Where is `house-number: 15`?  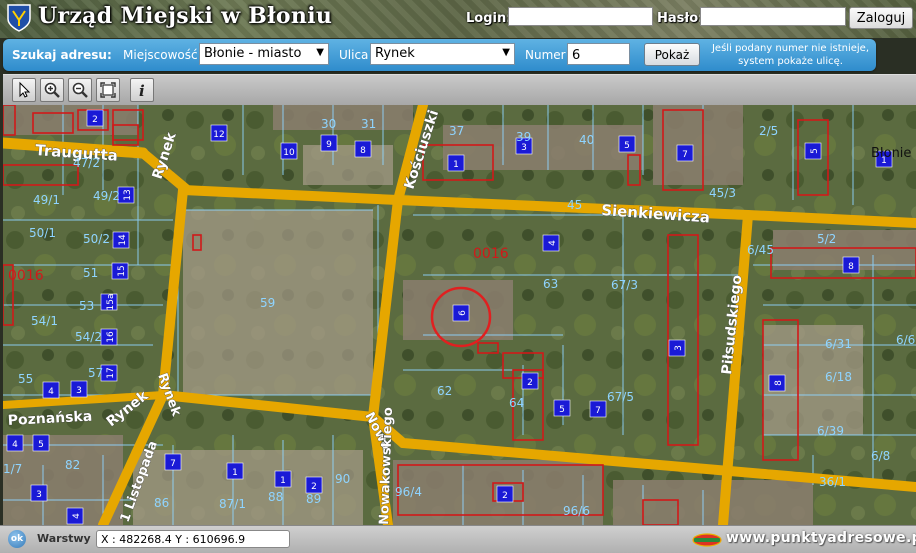 house-number: 15 is located at coordinates (122, 270).